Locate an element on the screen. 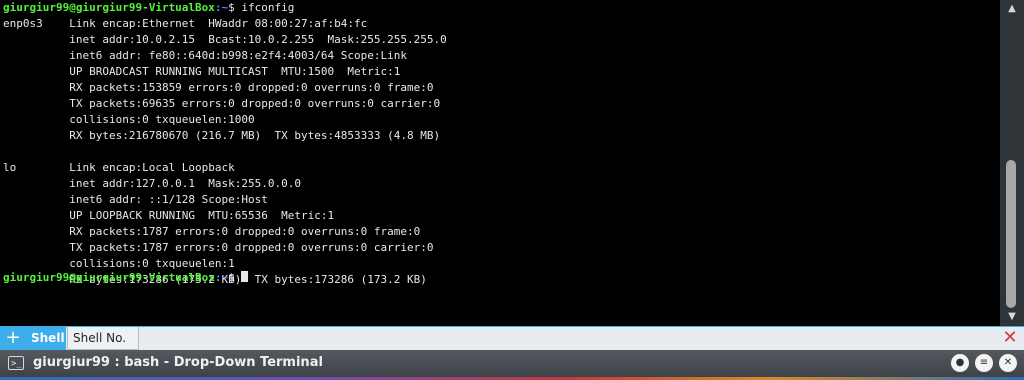  output-line: UP LOOPBACK RUNNING MTU:65536 Metric:1 is located at coordinates (169, 215).